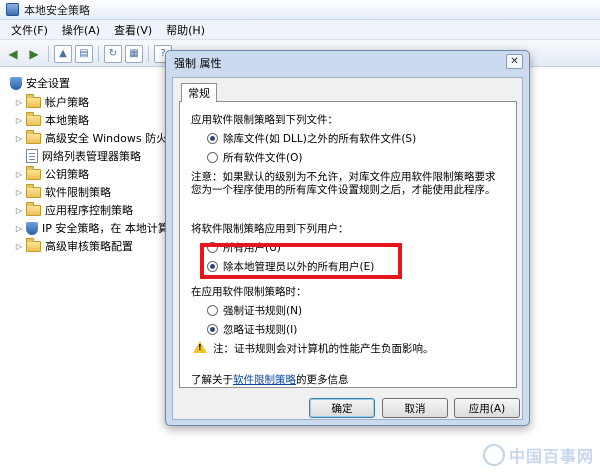  I want to click on radio-enforce-cert: 强制证书规则(N), so click(254, 310).